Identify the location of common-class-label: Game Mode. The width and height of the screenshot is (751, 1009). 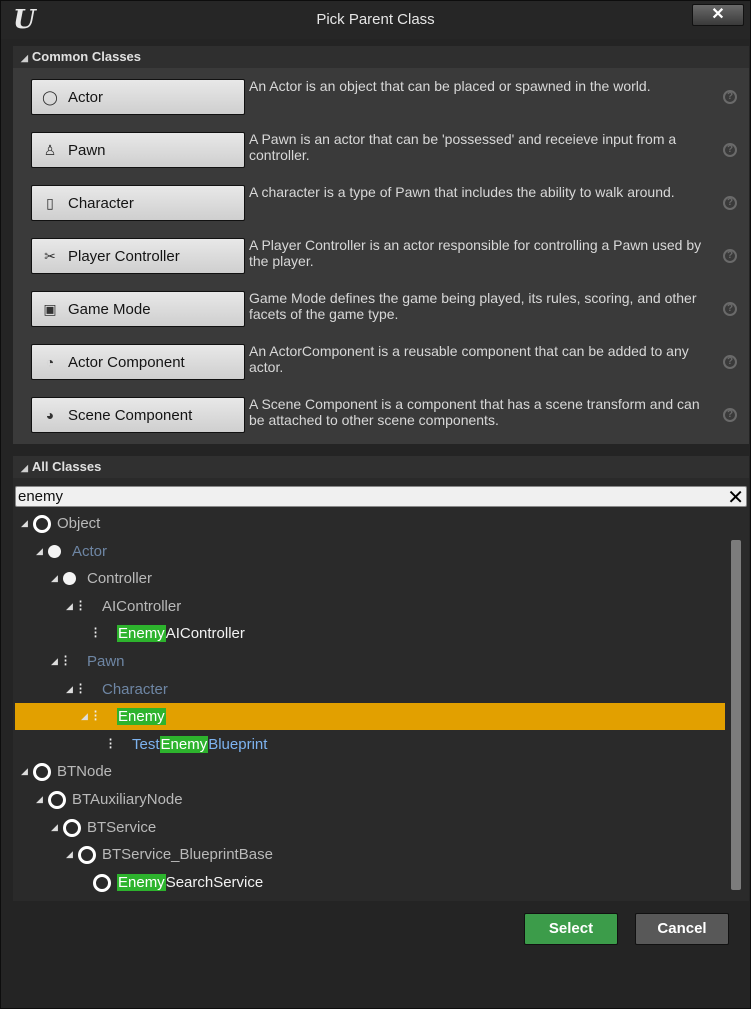
(109, 309).